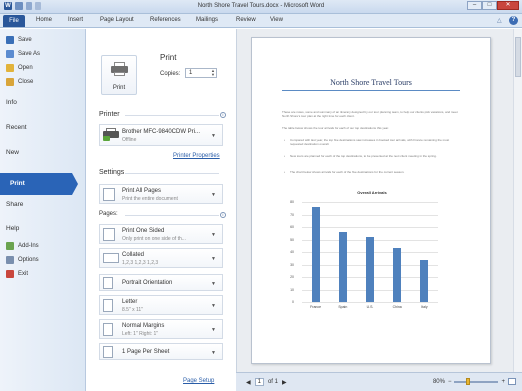 The height and width of the screenshot is (391, 522). What do you see at coordinates (130, 302) in the screenshot?
I see `setting-title: Letter` at bounding box center [130, 302].